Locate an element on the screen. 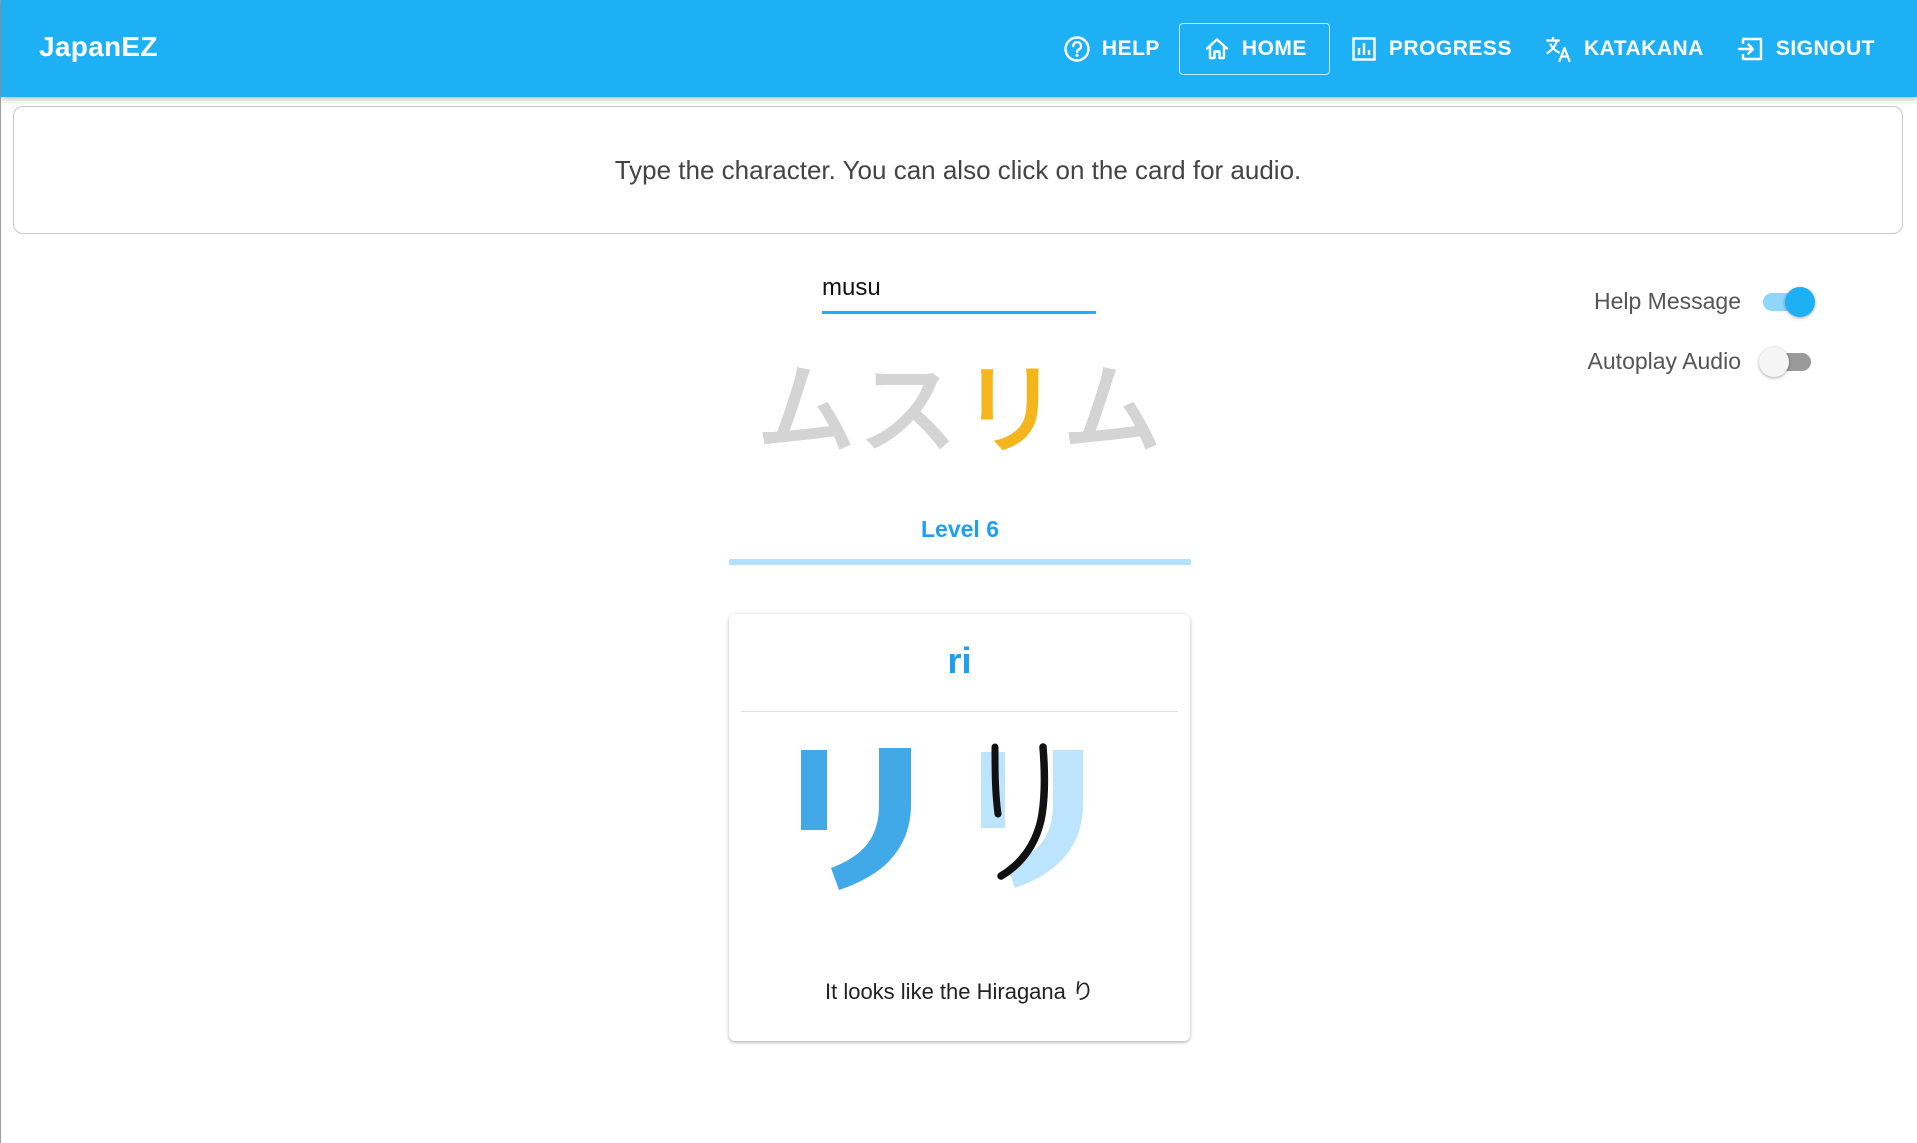 This screenshot has height=1143, width=1917. help-message-setting: Help Message is located at coordinates (1704, 301).